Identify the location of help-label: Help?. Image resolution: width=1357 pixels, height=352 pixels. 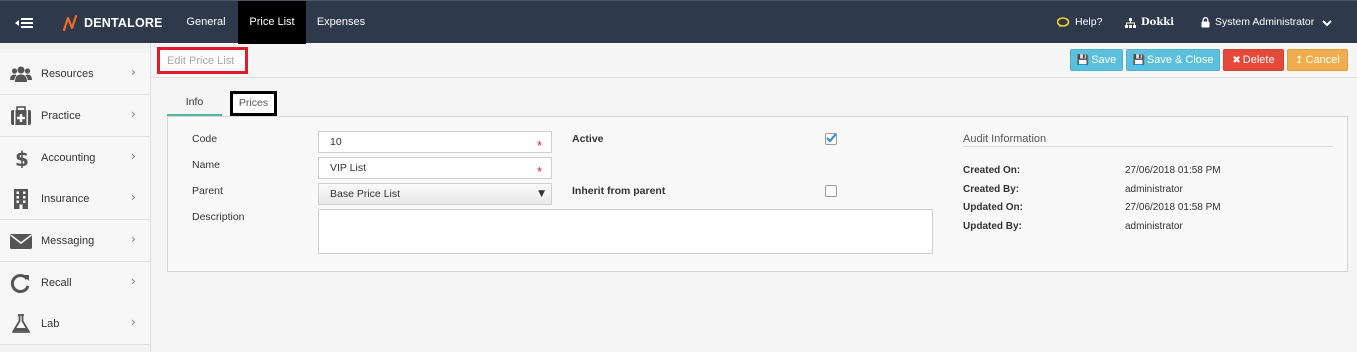
(1089, 22).